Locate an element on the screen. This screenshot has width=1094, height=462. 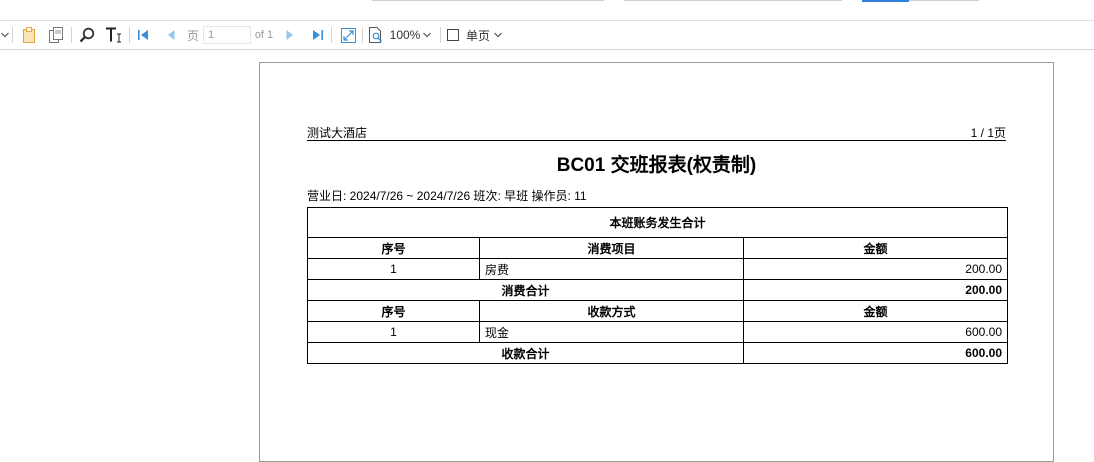
subtotal-row: 收款合计 600.00 is located at coordinates (657, 353).